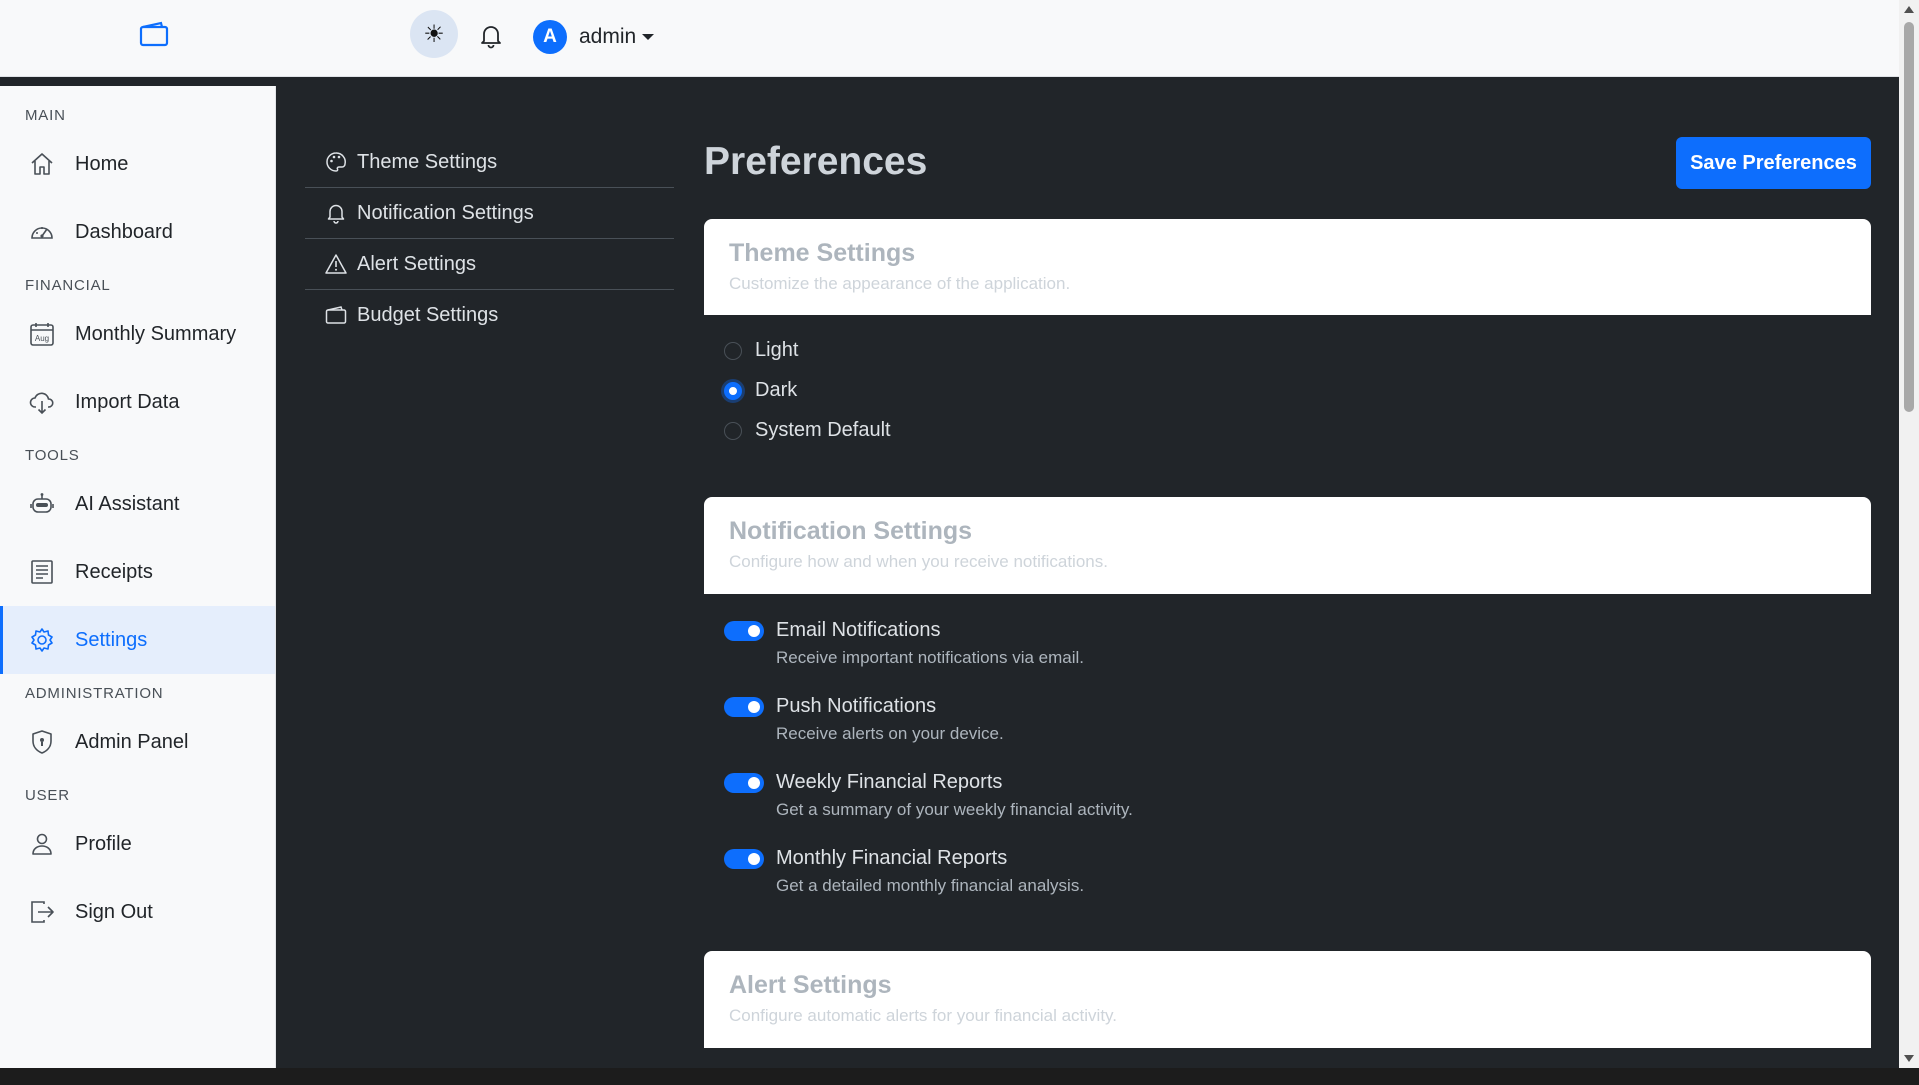 This screenshot has height=1085, width=1919. Describe the element at coordinates (111, 639) in the screenshot. I see `sidebar-item-label: Settings` at that location.